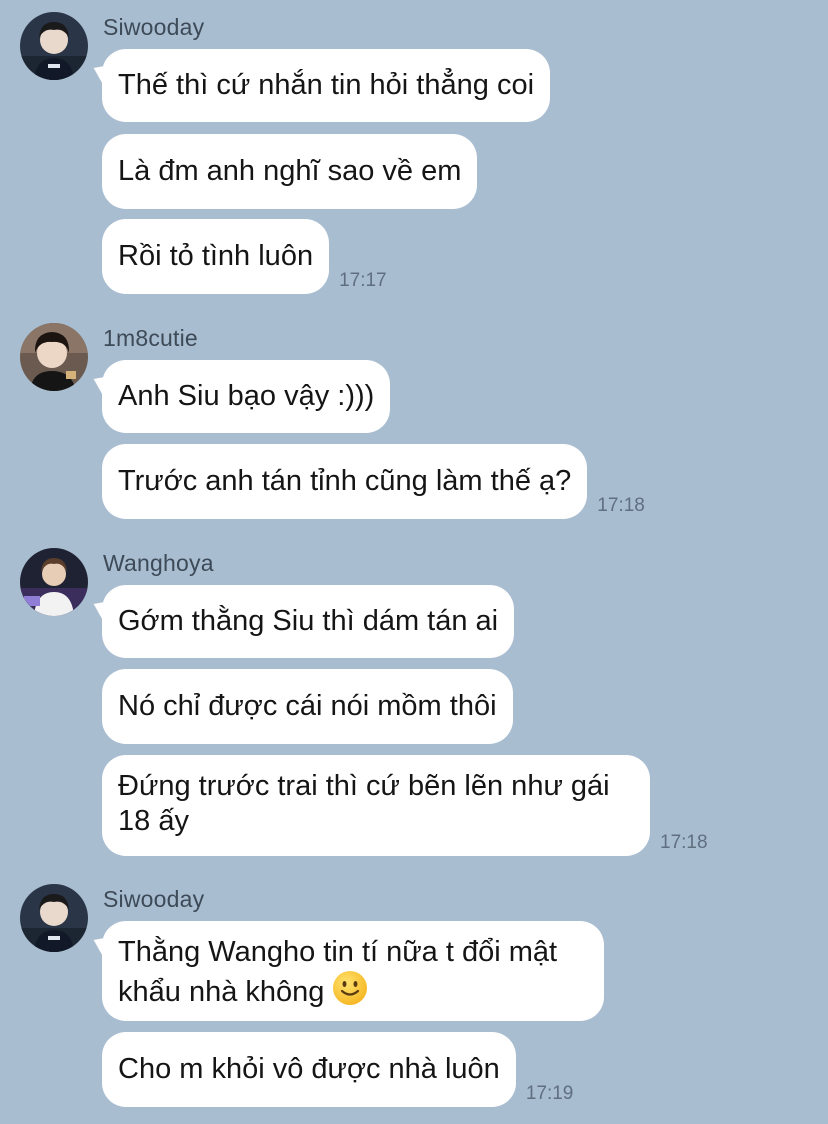  I want to click on message-text: Anh Siu bạo vậy :))), so click(246, 396).